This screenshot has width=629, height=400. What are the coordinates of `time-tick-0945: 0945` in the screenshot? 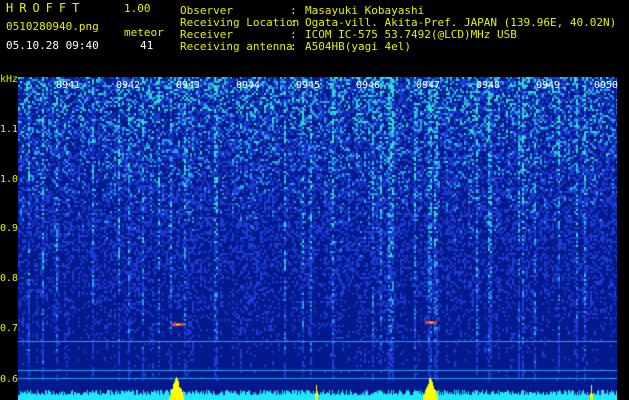 It's located at (308, 85).